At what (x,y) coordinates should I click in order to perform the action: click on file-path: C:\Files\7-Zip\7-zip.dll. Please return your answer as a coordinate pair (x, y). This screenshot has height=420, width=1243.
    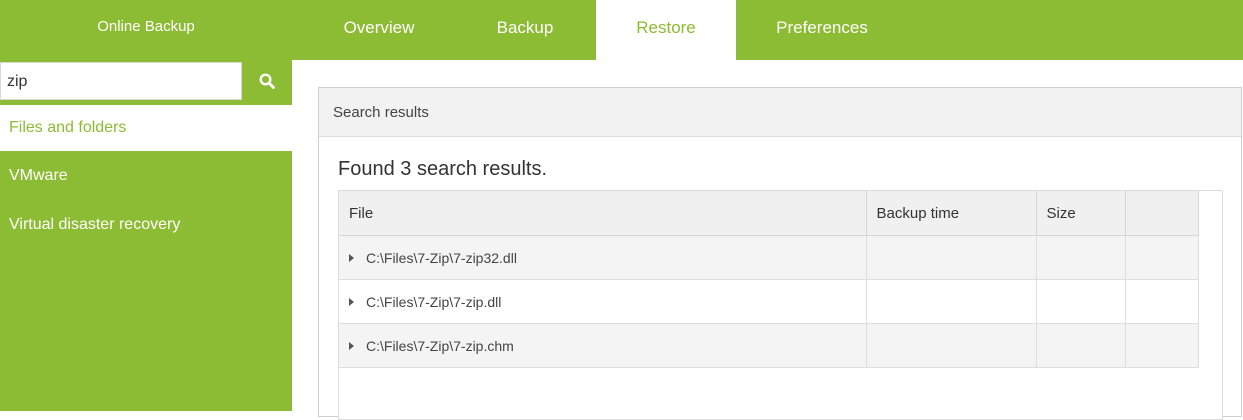
    Looking at the image, I should click on (434, 301).